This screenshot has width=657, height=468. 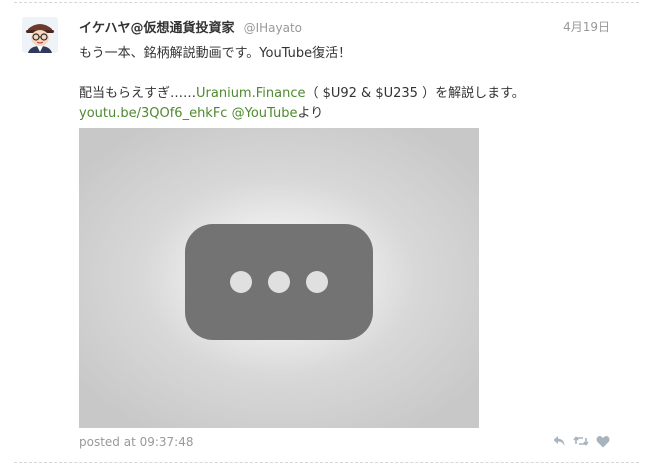 I want to click on retweet-icon, so click(x=581, y=441).